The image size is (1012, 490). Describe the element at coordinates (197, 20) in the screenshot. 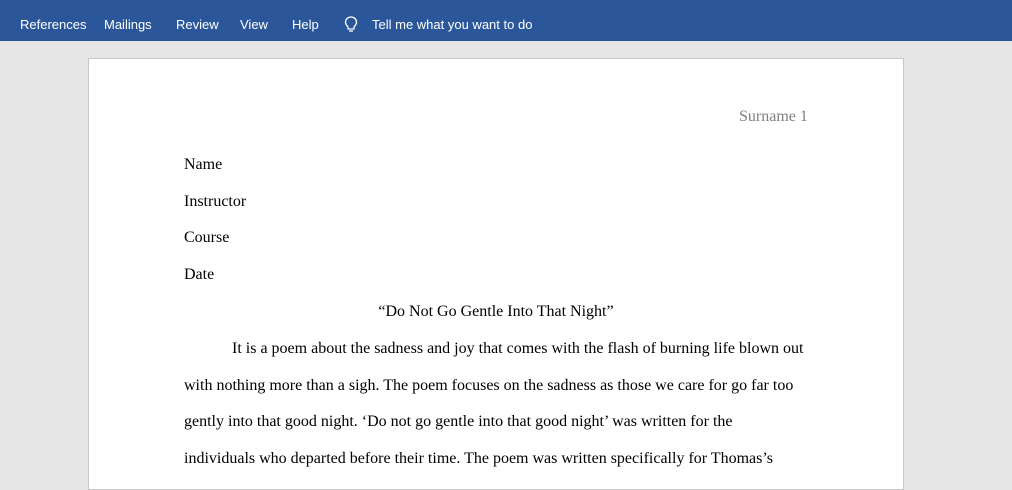

I see `tab-review: Review` at that location.